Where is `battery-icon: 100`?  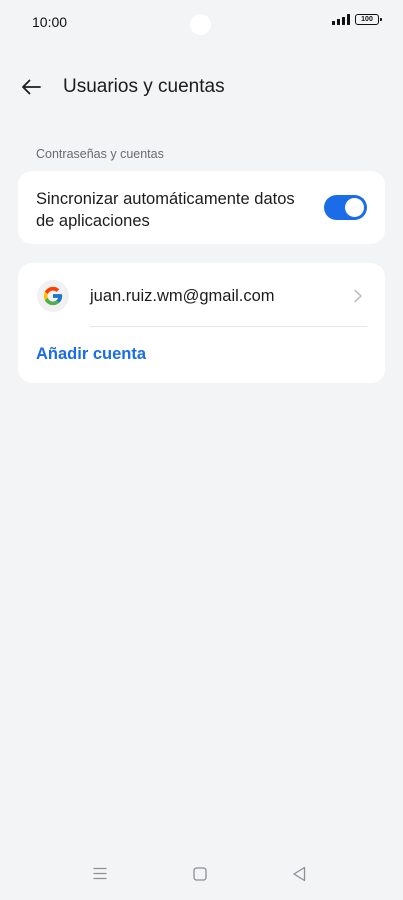 battery-icon: 100 is located at coordinates (368, 19).